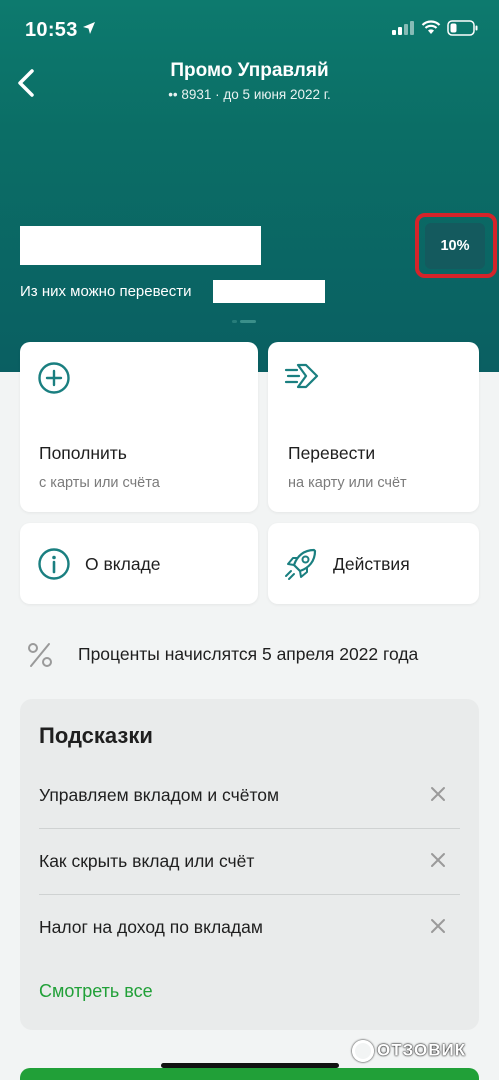  Describe the element at coordinates (139, 427) in the screenshot. I see `top-up-card: Пополнить с карты или счёта` at that location.